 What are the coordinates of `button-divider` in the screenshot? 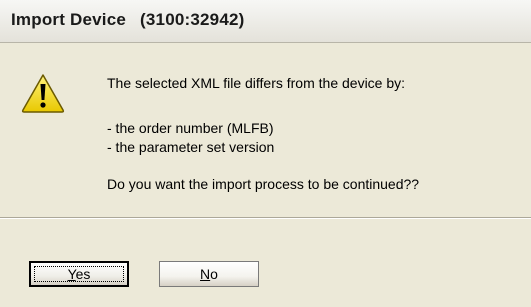 It's located at (265, 218).